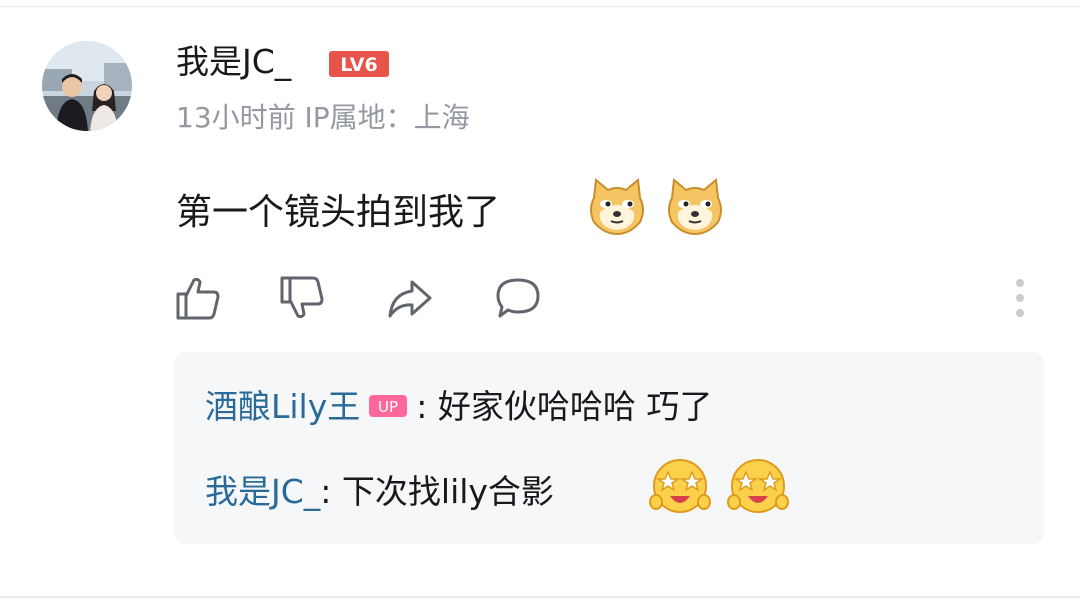  Describe the element at coordinates (198, 298) in the screenshot. I see `like-icon` at that location.